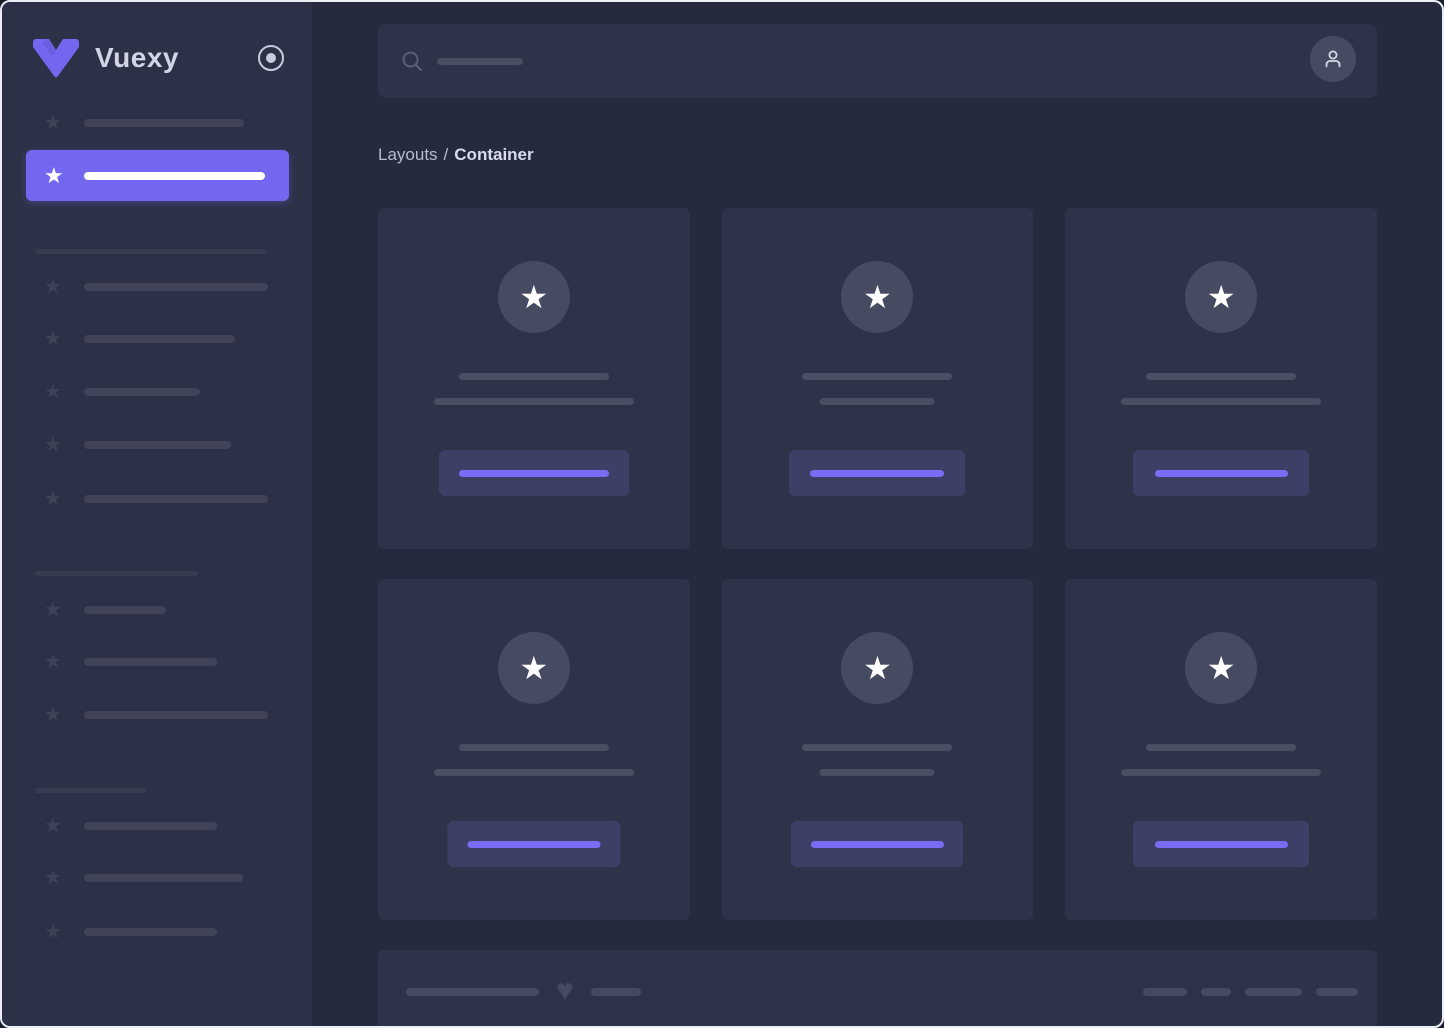  I want to click on search-icon, so click(412, 61).